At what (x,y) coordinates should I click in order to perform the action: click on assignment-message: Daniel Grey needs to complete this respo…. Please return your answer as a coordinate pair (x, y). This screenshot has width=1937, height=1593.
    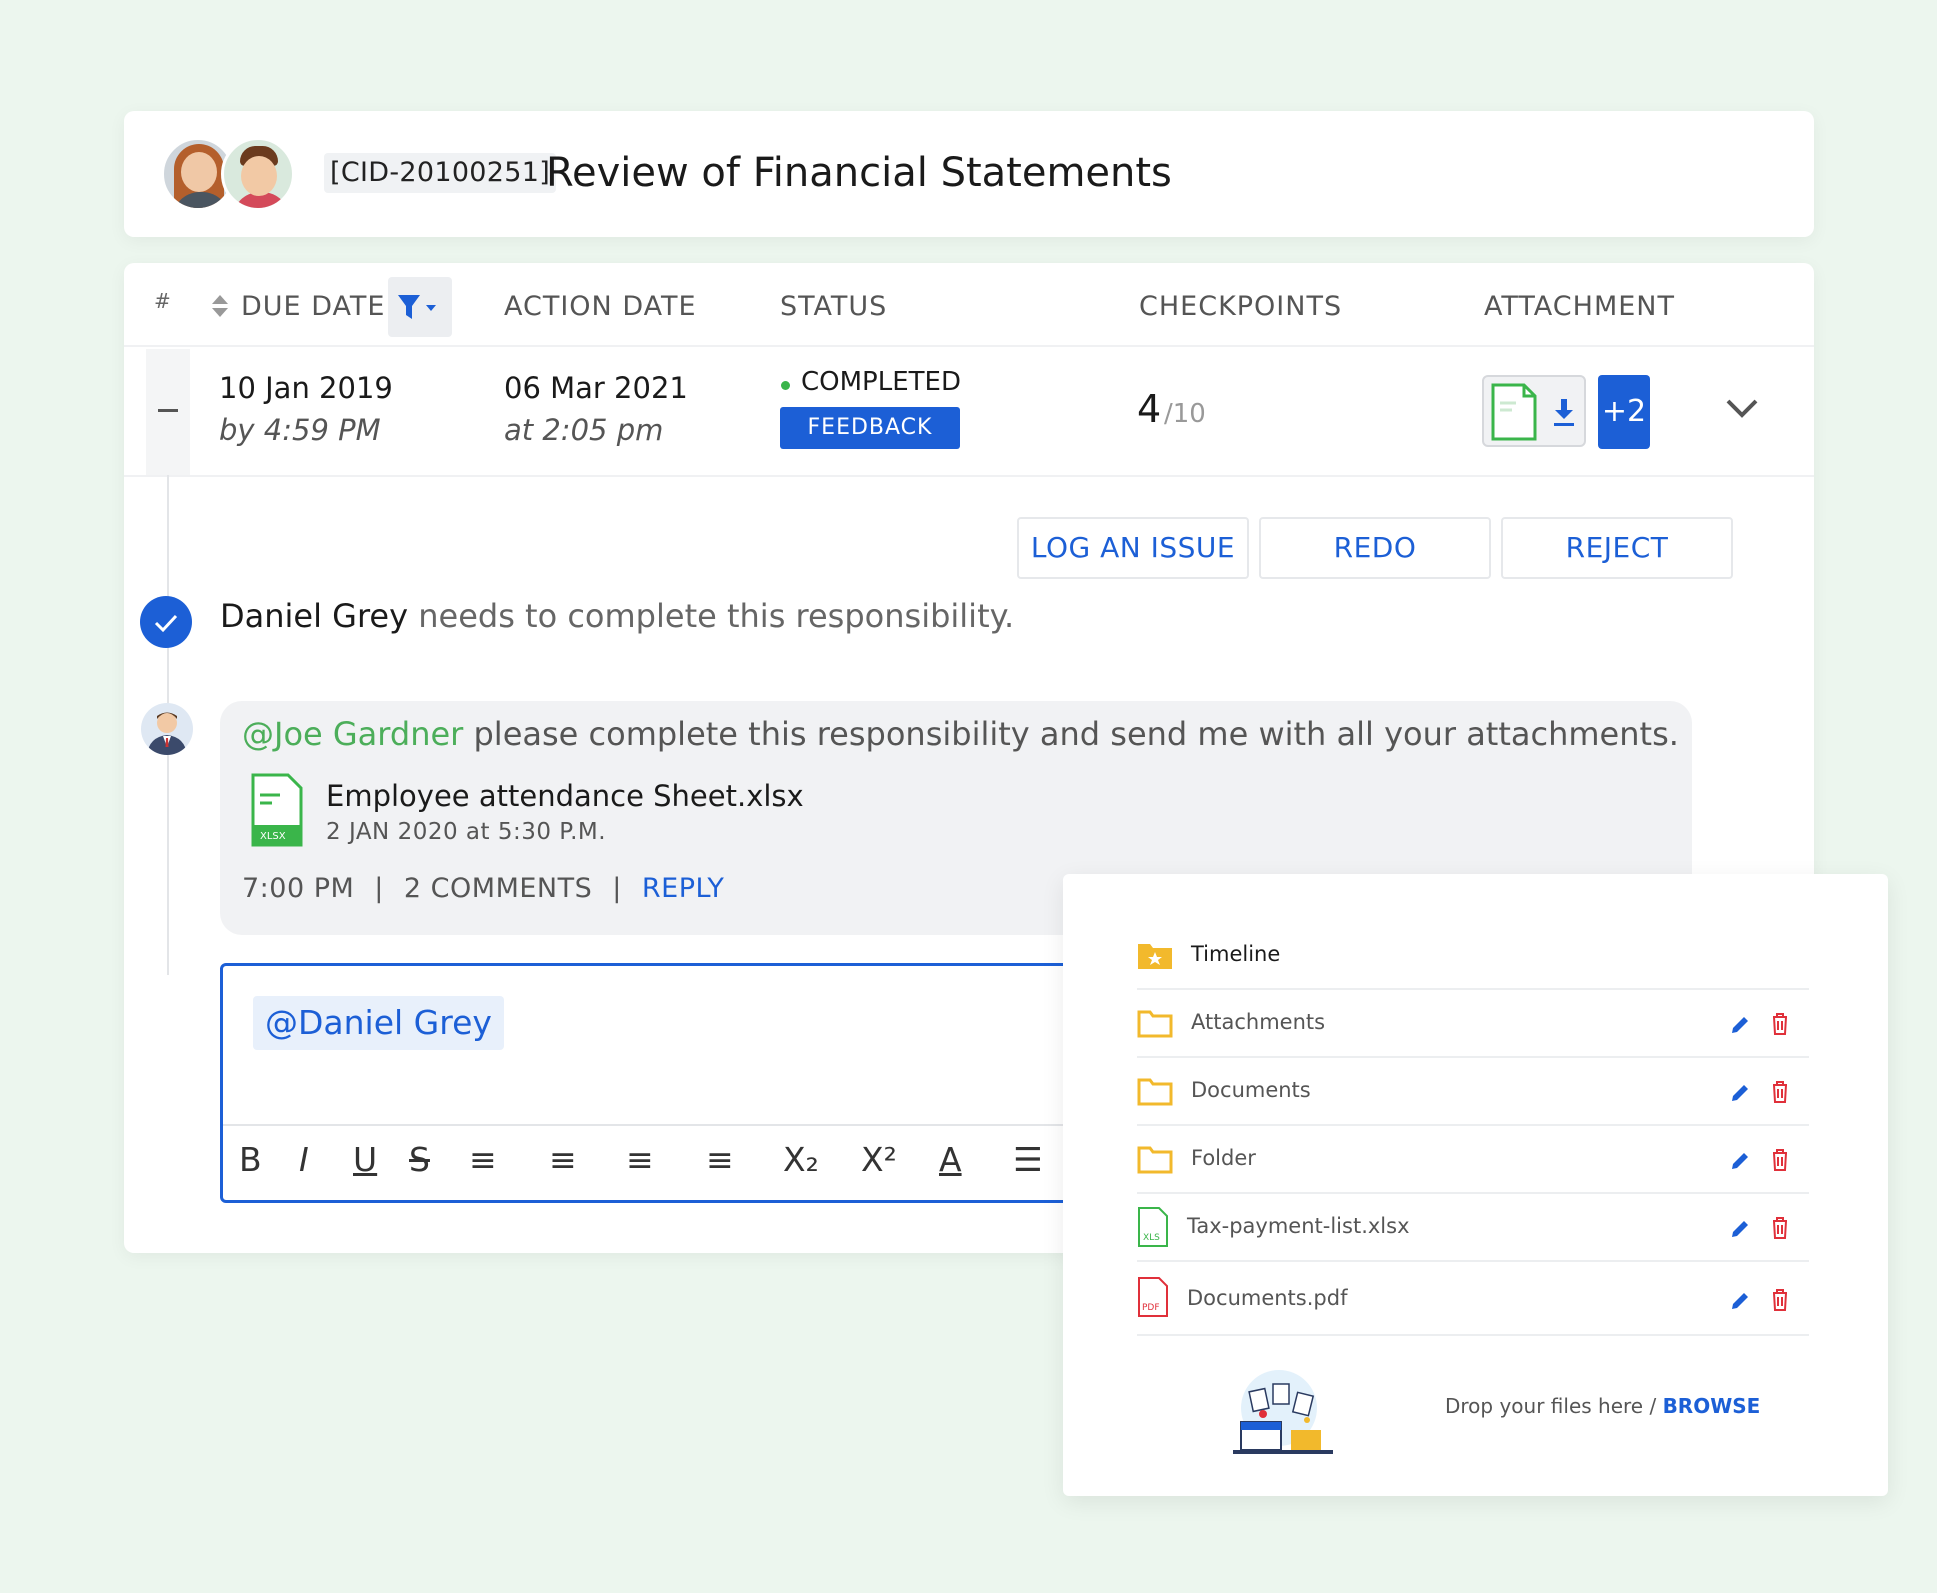
    Looking at the image, I should click on (617, 616).